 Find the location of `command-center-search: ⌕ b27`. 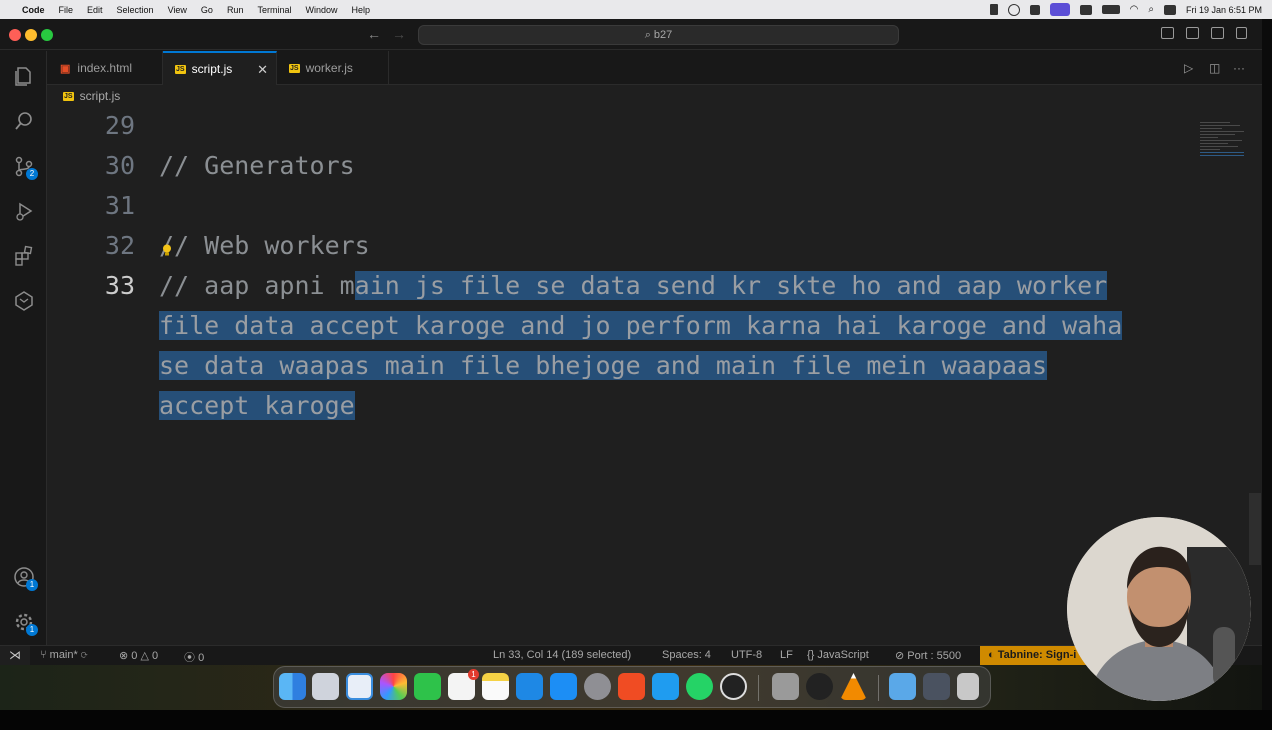

command-center-search: ⌕ b27 is located at coordinates (658, 35).